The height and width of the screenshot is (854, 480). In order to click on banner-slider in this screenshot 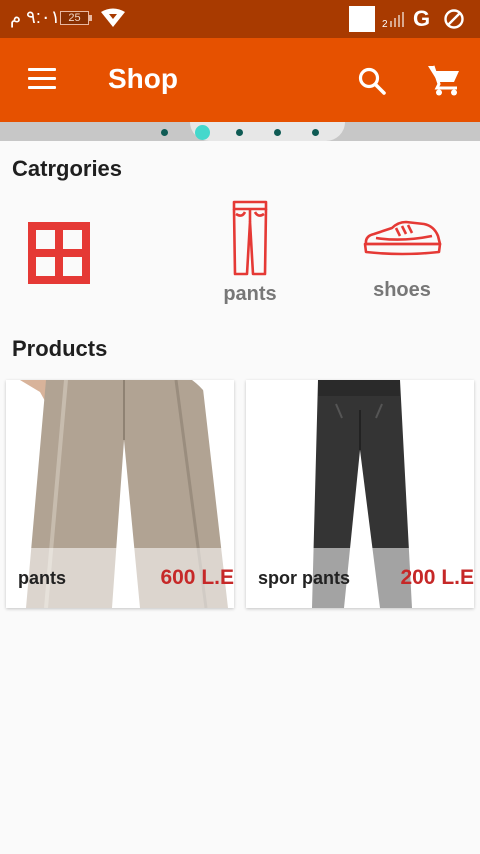, I will do `click(240, 131)`.